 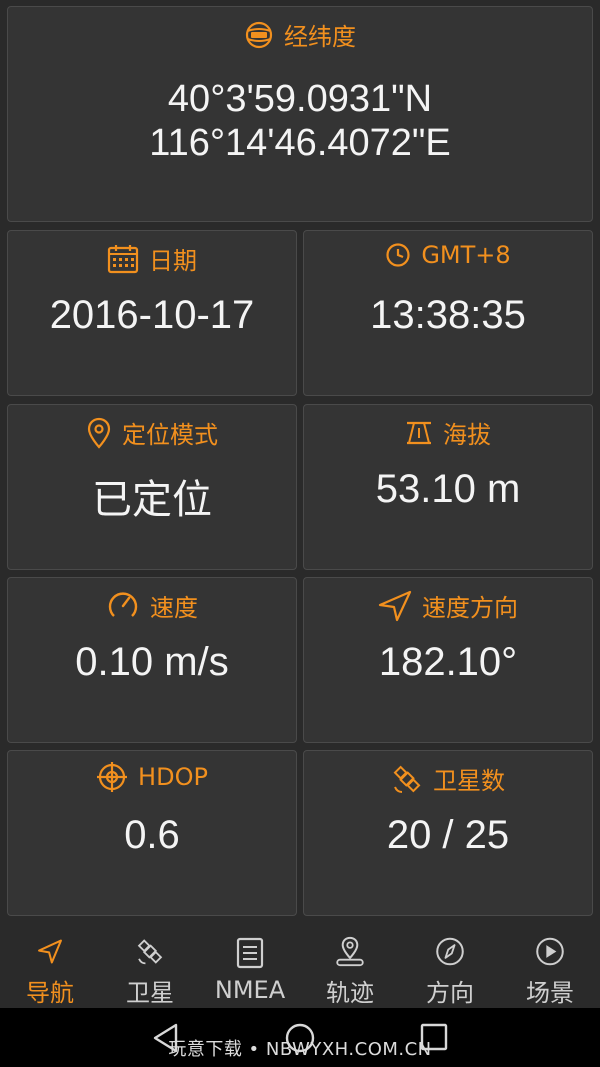 I want to click on fix-mode-header: 定位模式, so click(x=152, y=432).